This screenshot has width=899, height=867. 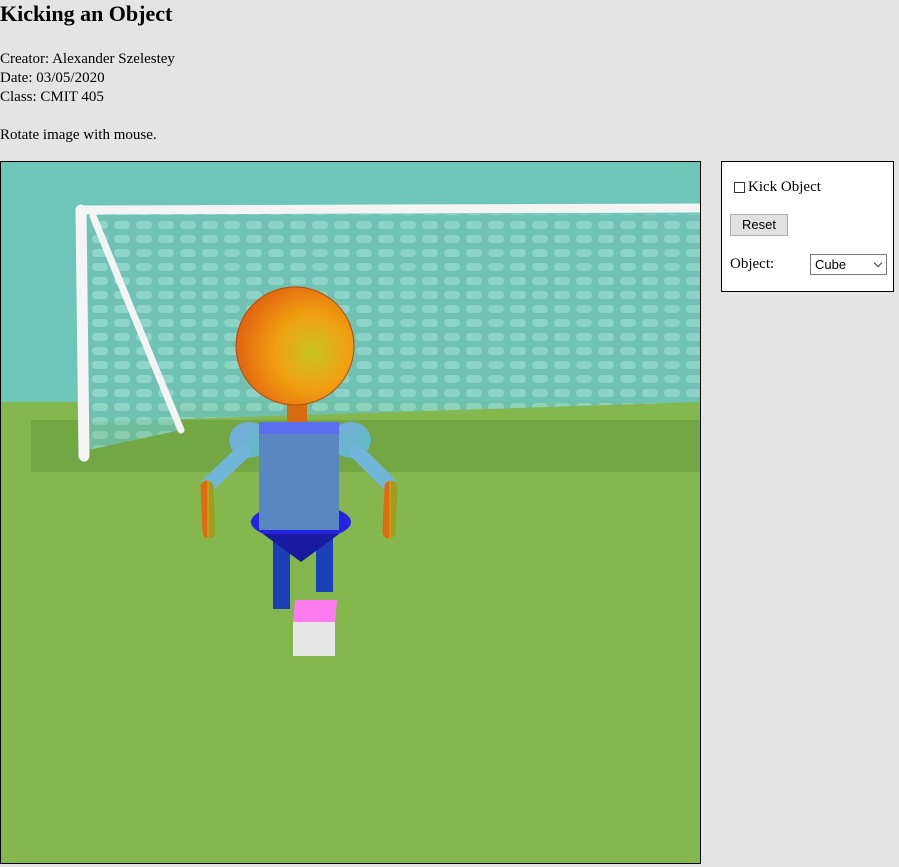 What do you see at coordinates (52, 97) in the screenshot?
I see `class-text: Class: CMIT 405` at bounding box center [52, 97].